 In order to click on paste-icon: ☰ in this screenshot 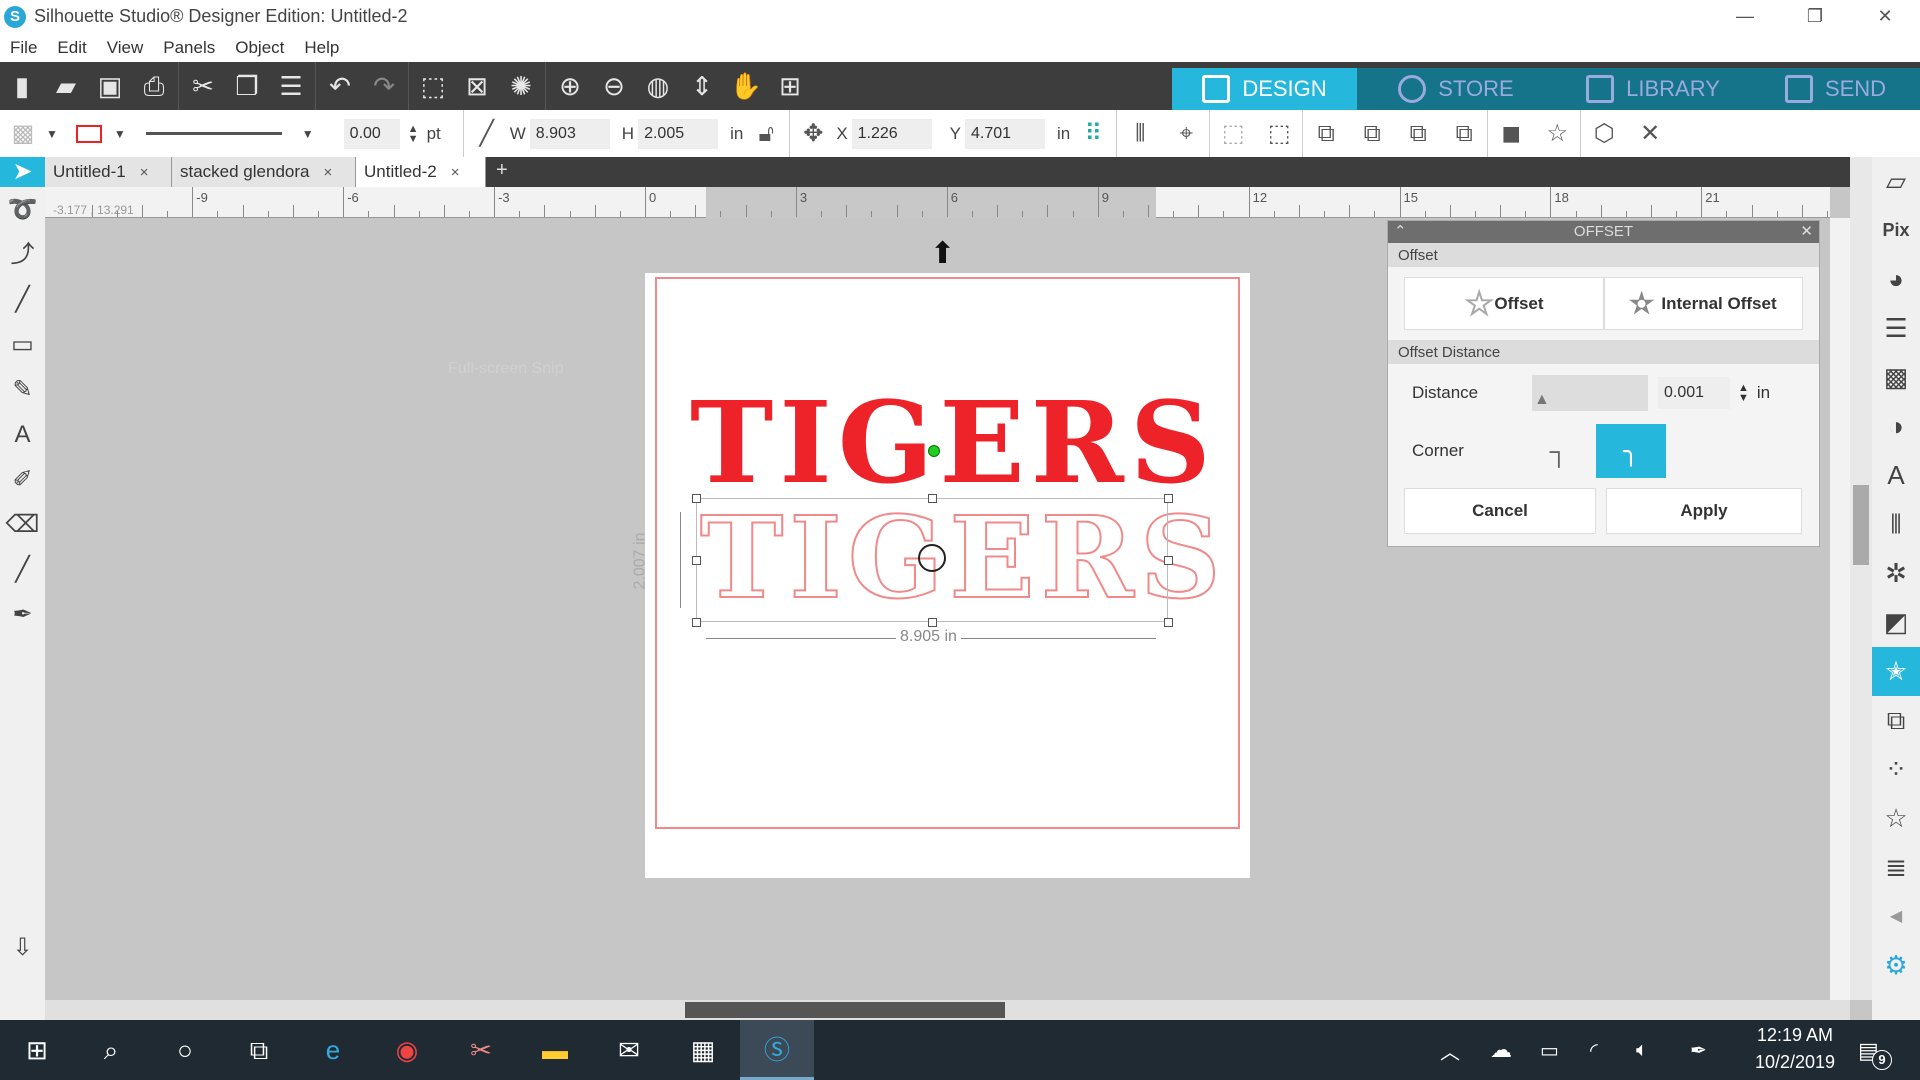, I will do `click(291, 86)`.